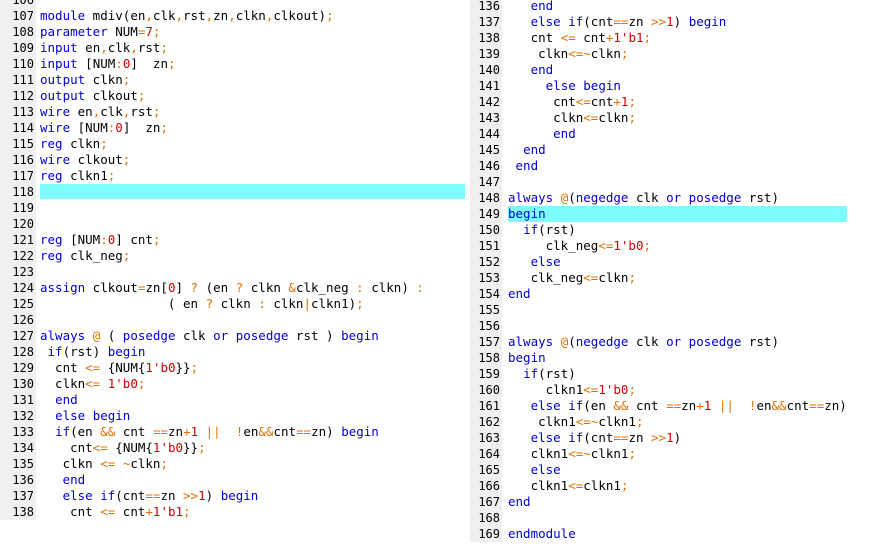 The height and width of the screenshot is (556, 880). Describe the element at coordinates (675, 470) in the screenshot. I see `code-line: 165 else` at that location.